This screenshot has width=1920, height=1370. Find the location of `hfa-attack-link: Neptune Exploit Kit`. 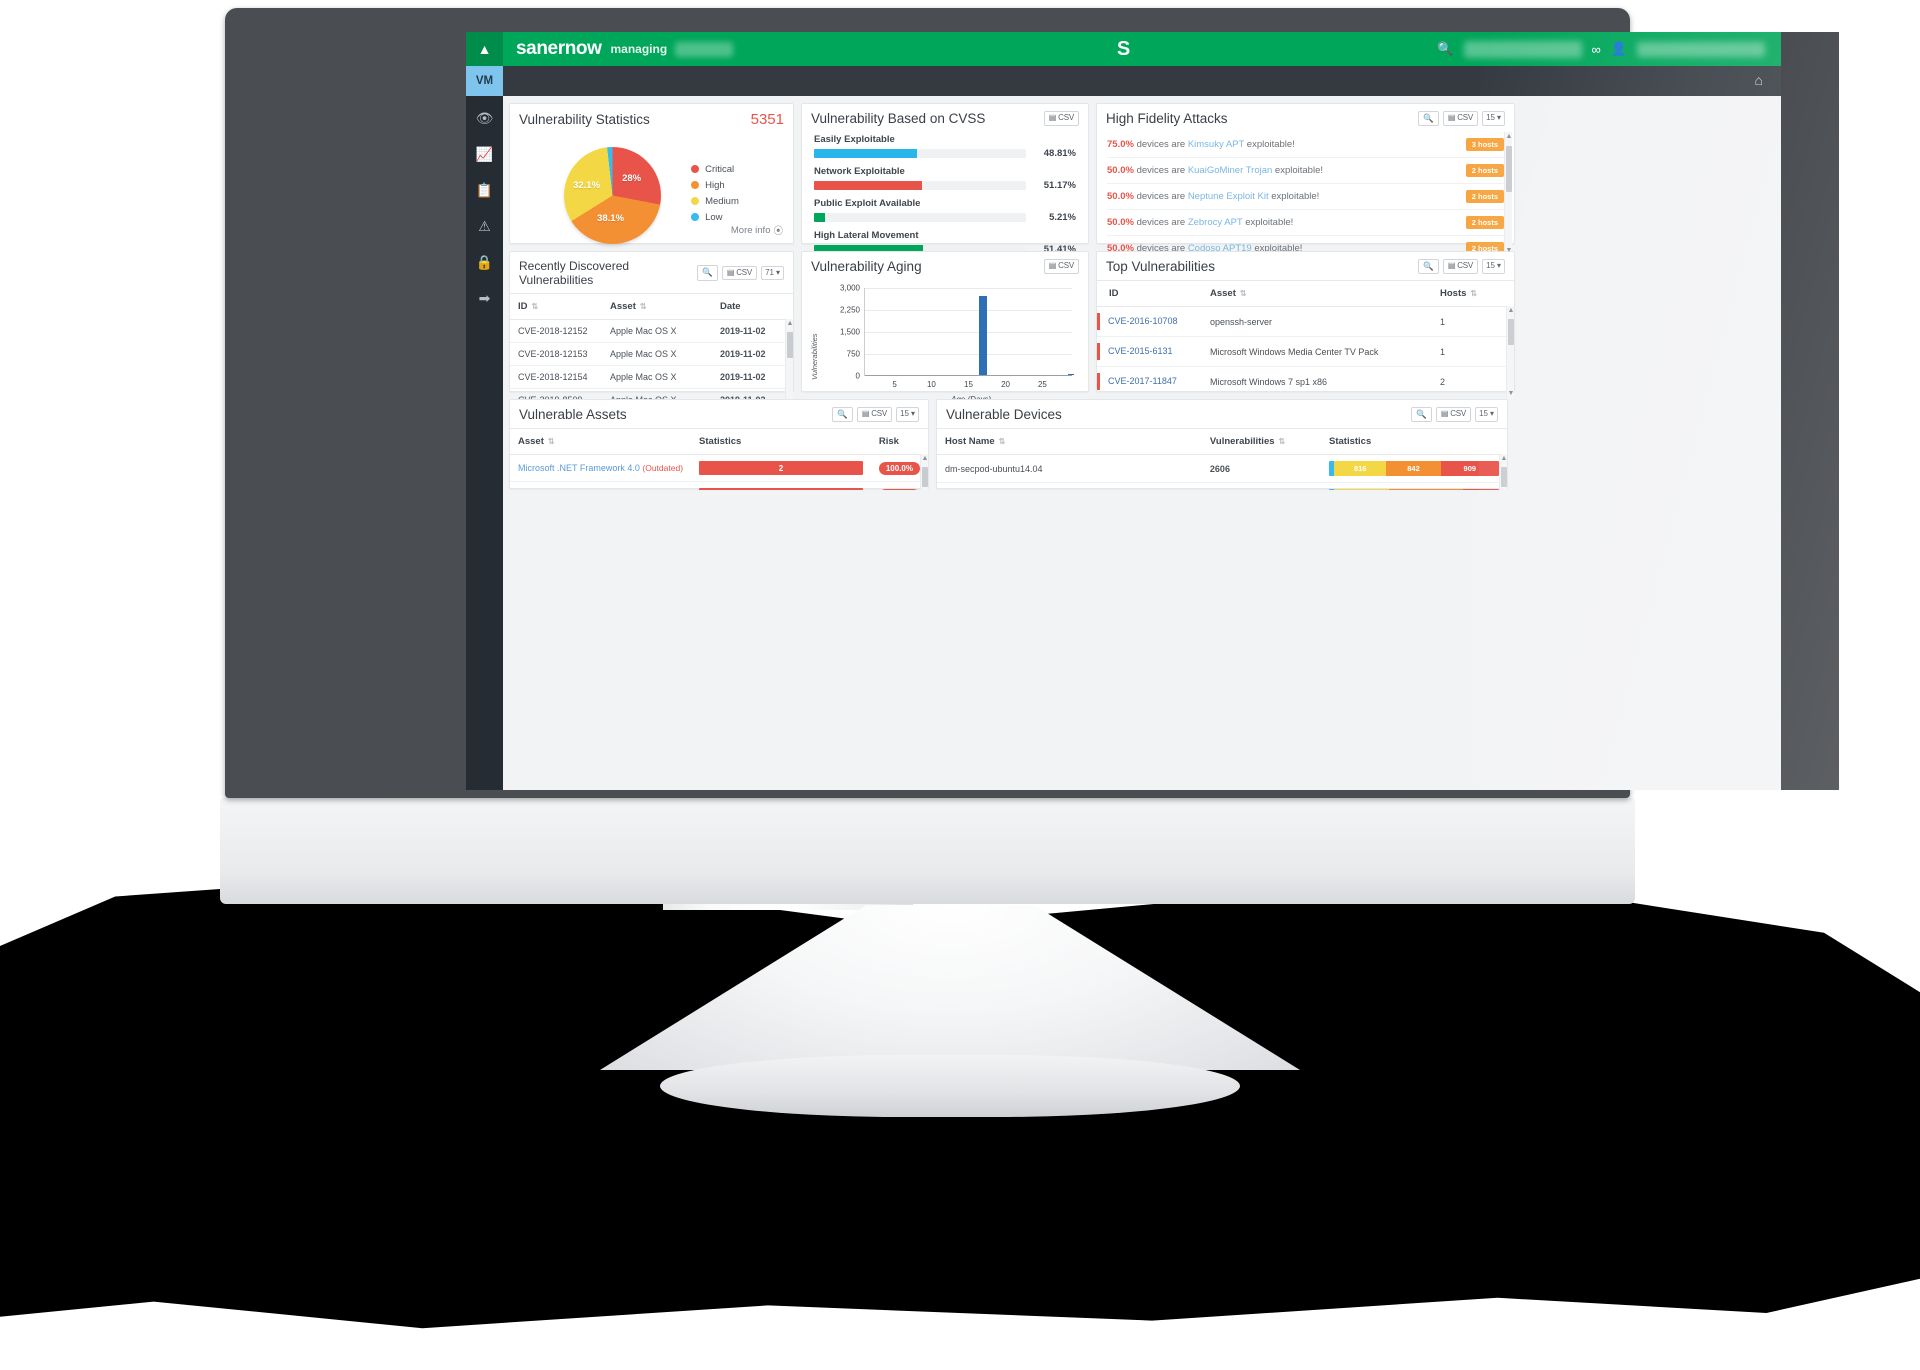

hfa-attack-link: Neptune Exploit Kit is located at coordinates (1228, 196).